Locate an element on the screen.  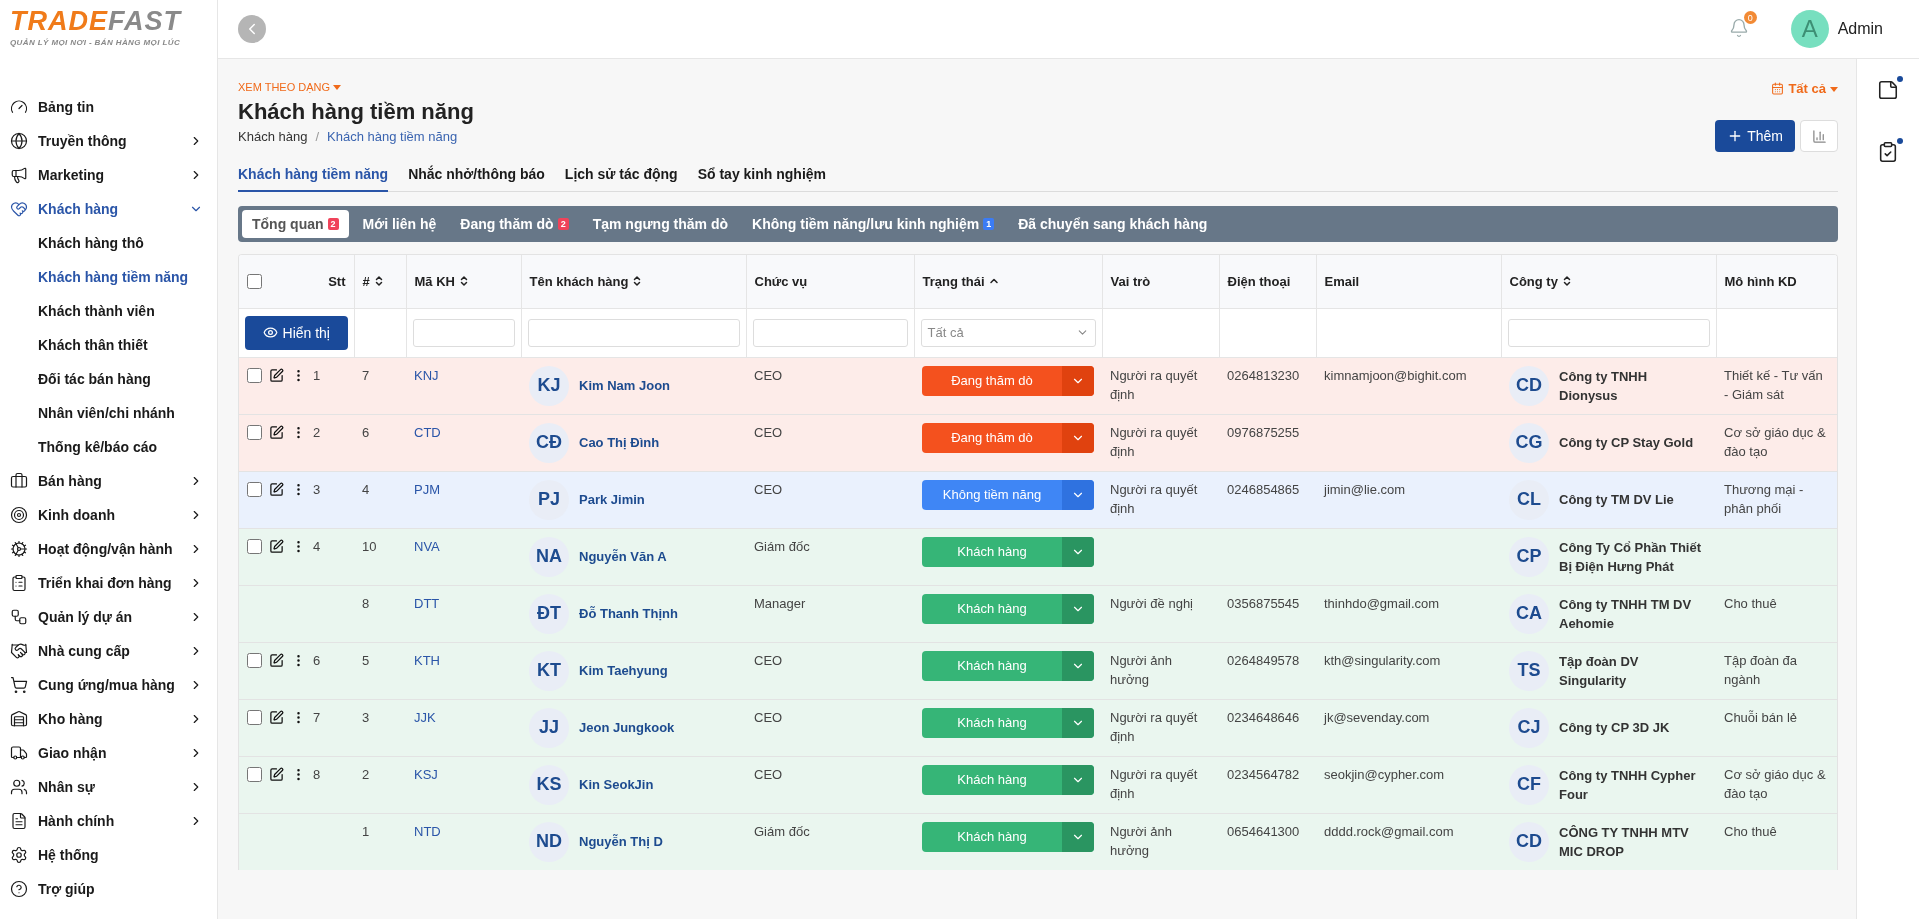
clipboard-icon is located at coordinates (19, 583).